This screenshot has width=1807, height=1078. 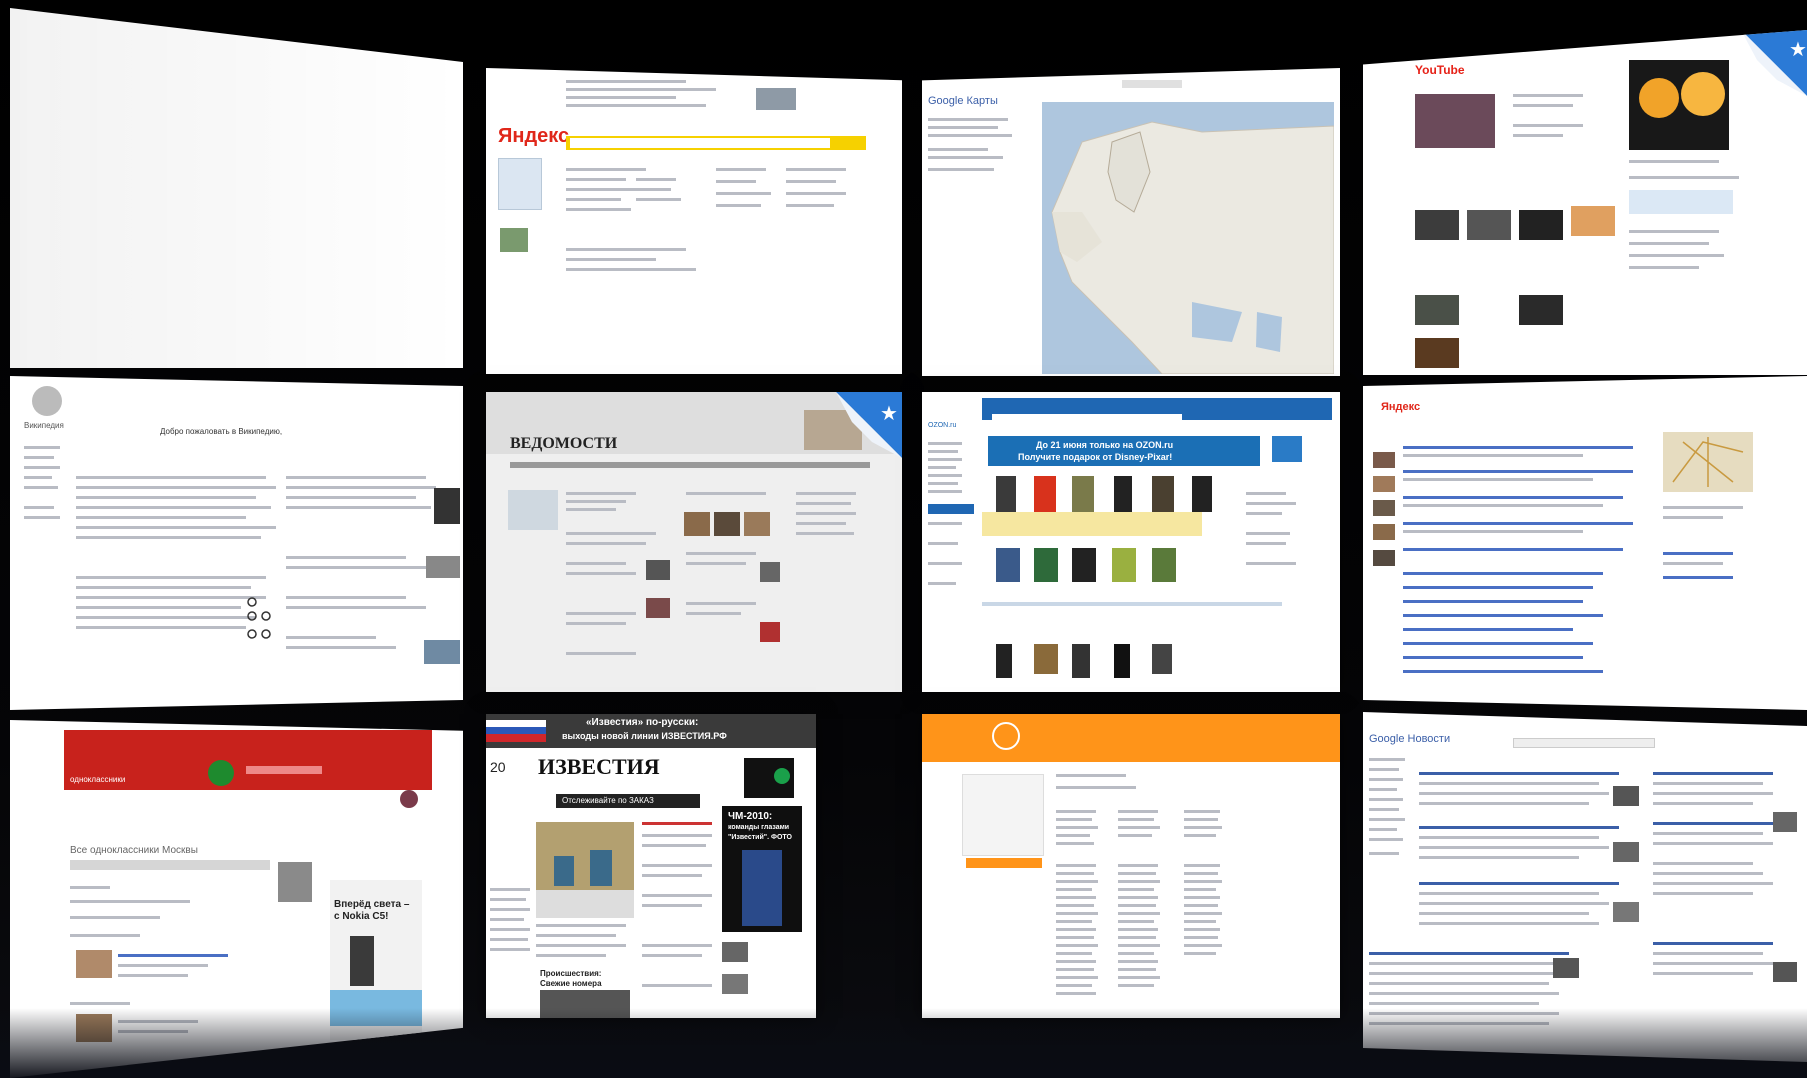 What do you see at coordinates (571, 983) in the screenshot?
I see `izvestia-news-label2: Свежие номера` at bounding box center [571, 983].